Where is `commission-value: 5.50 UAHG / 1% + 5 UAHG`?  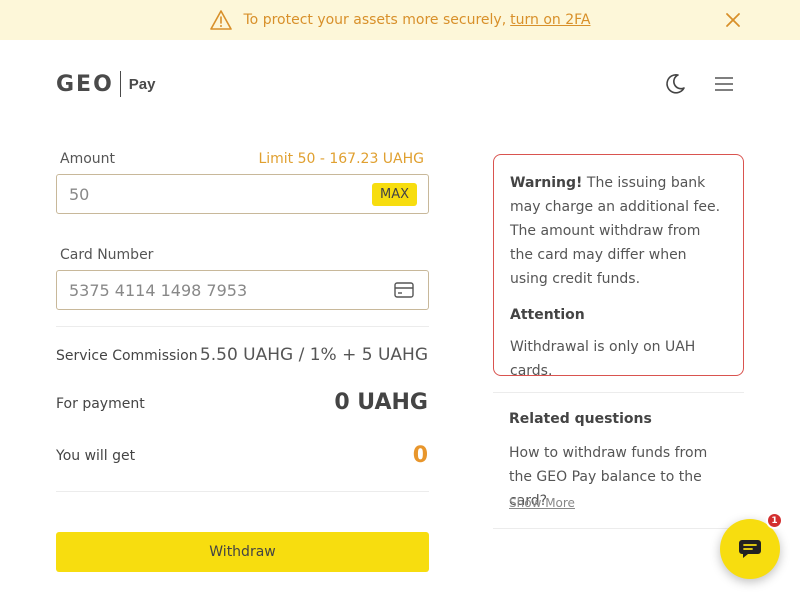 commission-value: 5.50 UAHG / 1% + 5 UAHG is located at coordinates (313, 355).